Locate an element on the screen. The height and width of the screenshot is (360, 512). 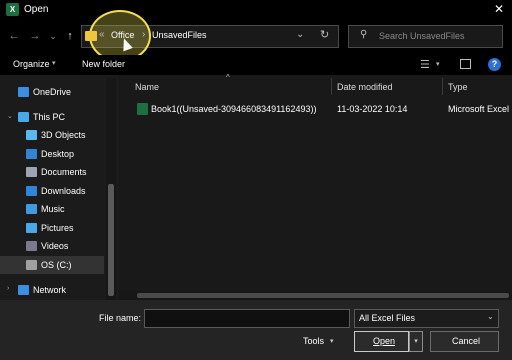
music-icon is located at coordinates (31, 209).